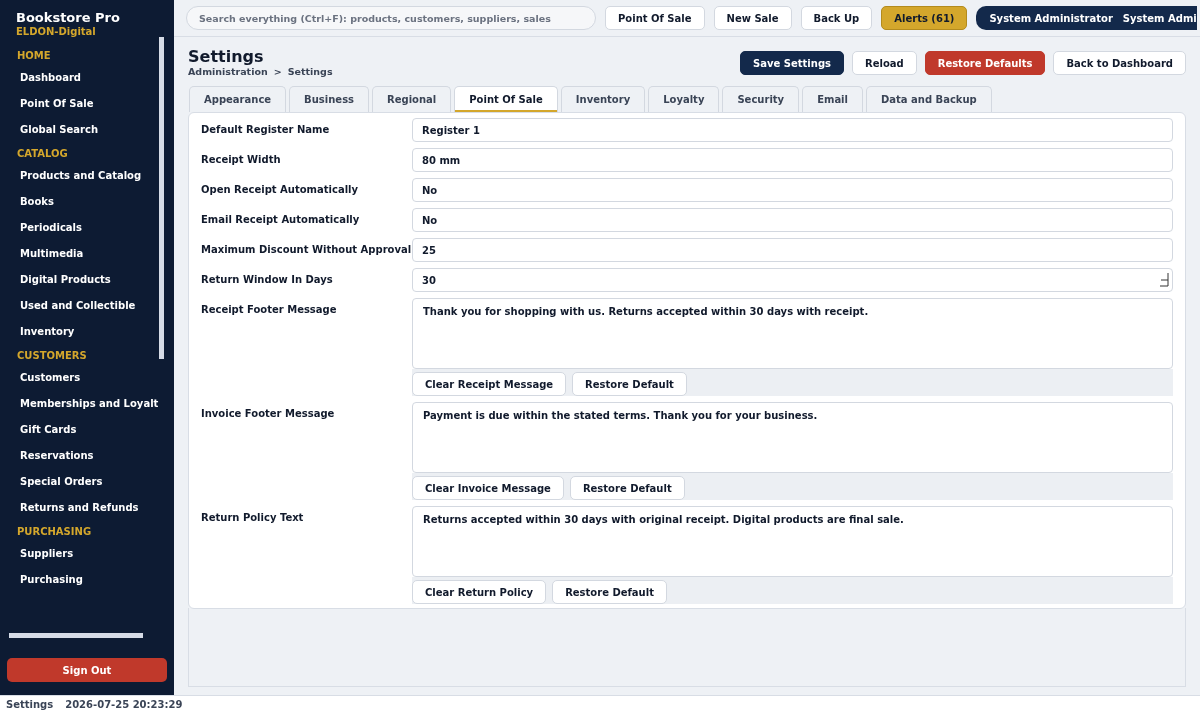 The width and height of the screenshot is (1200, 713). I want to click on tab: Security, so click(761, 99).